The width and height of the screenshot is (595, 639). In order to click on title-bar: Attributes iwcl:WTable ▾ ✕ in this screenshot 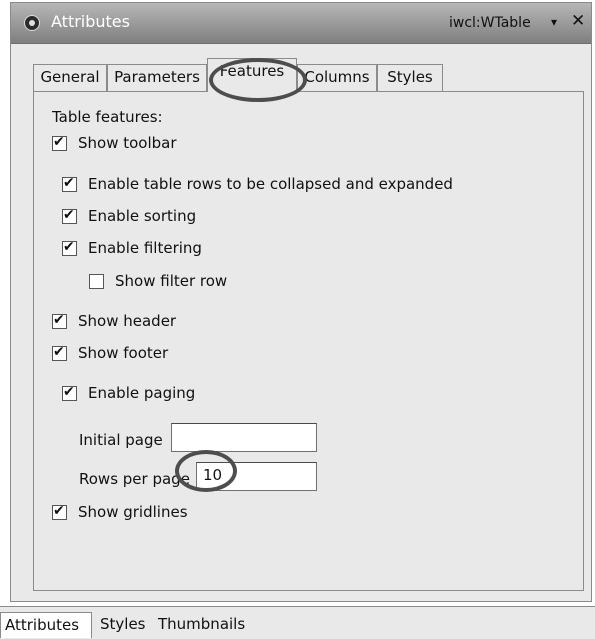, I will do `click(301, 23)`.